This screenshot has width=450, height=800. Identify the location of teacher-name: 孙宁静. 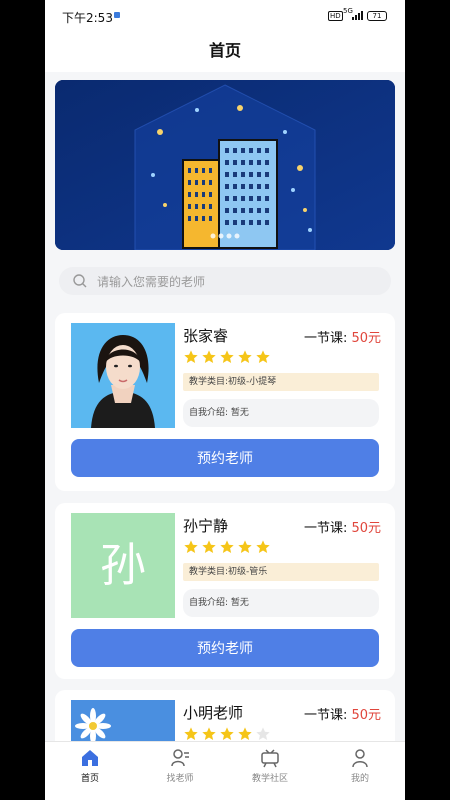
(206, 526).